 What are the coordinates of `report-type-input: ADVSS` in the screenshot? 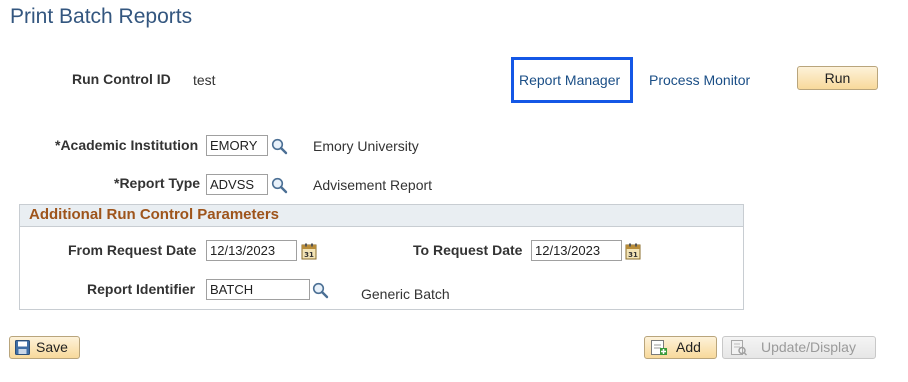 It's located at (237, 184).